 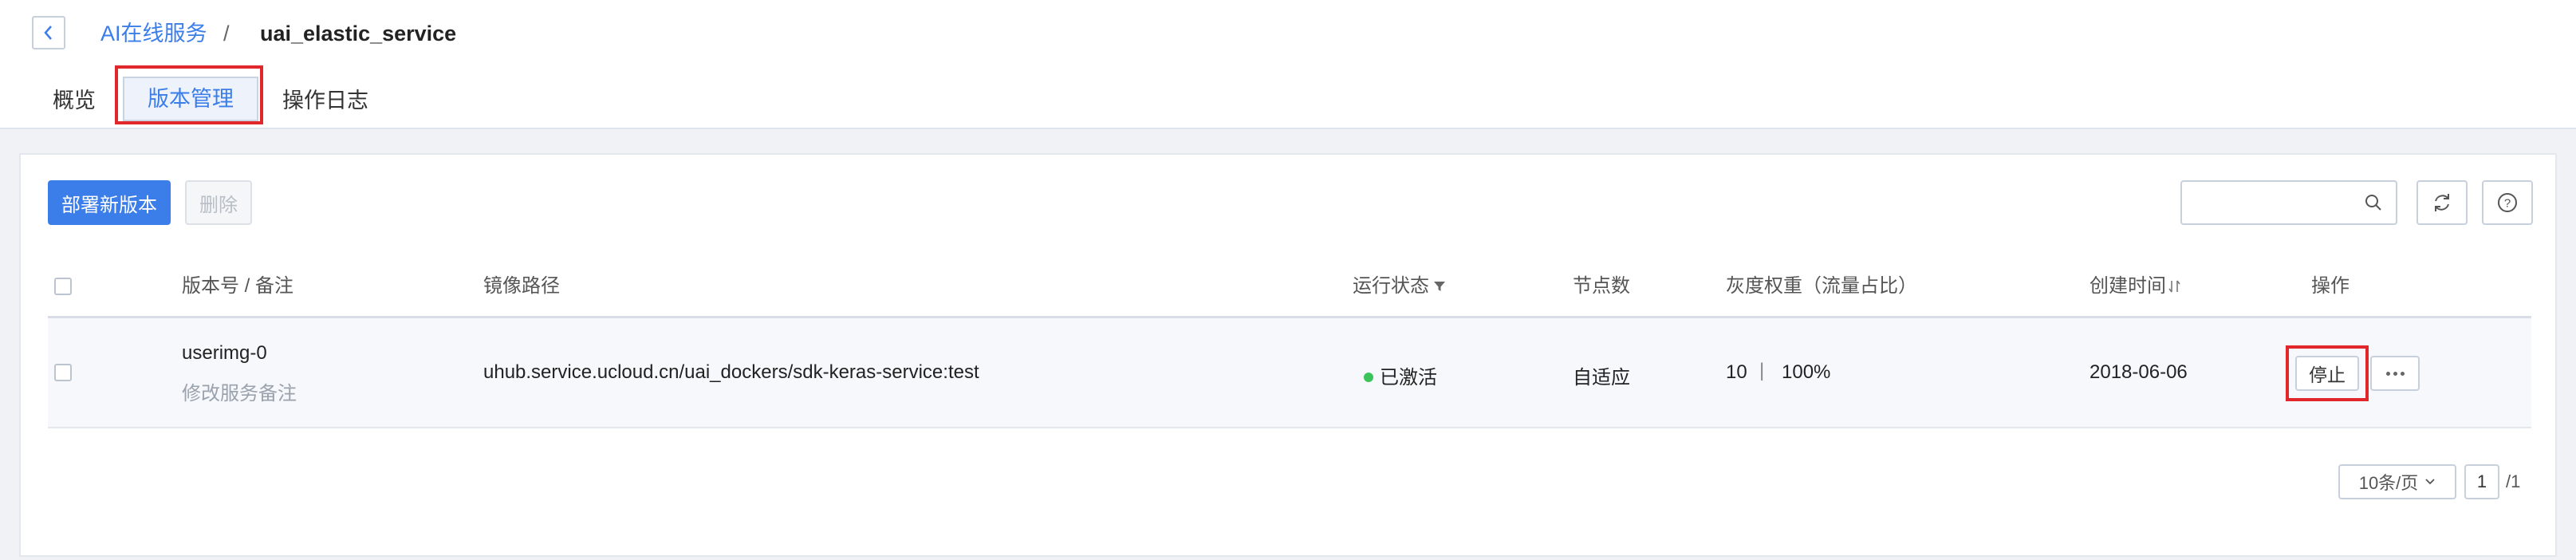 I want to click on search-input, so click(x=2275, y=203).